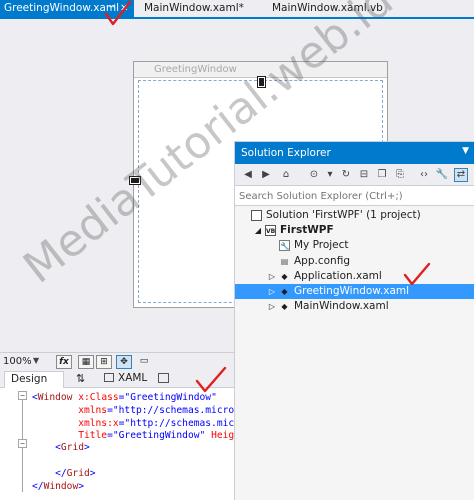 Image resolution: width=474 pixels, height=500 pixels. What do you see at coordinates (124, 398) in the screenshot?
I see `code-line: <Window x:Class="GreetingWindow"` at bounding box center [124, 398].